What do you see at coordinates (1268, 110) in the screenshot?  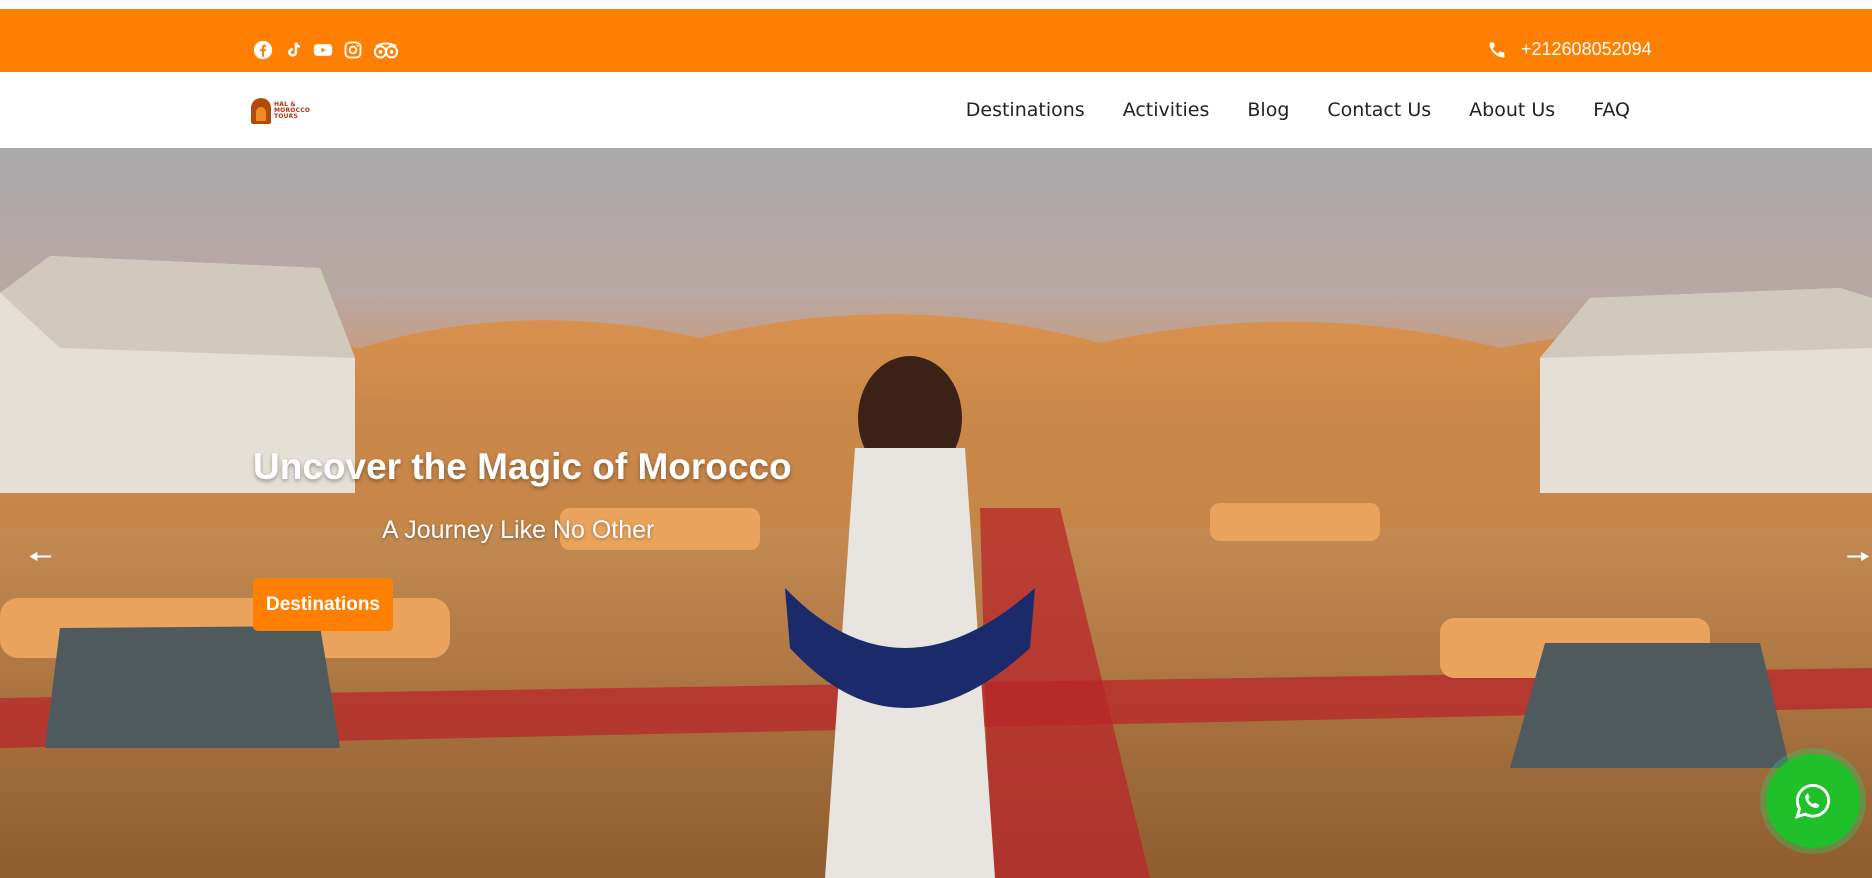 I see `nav-blog: Blog` at bounding box center [1268, 110].